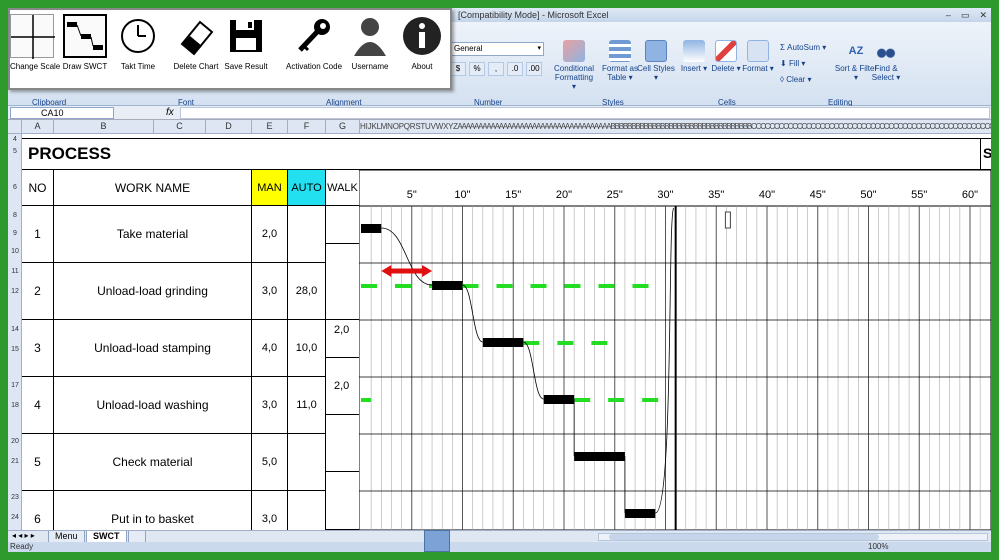 The image size is (999, 560). Describe the element at coordinates (246, 51) in the screenshot. I see `save-result-button: Save Result` at that location.